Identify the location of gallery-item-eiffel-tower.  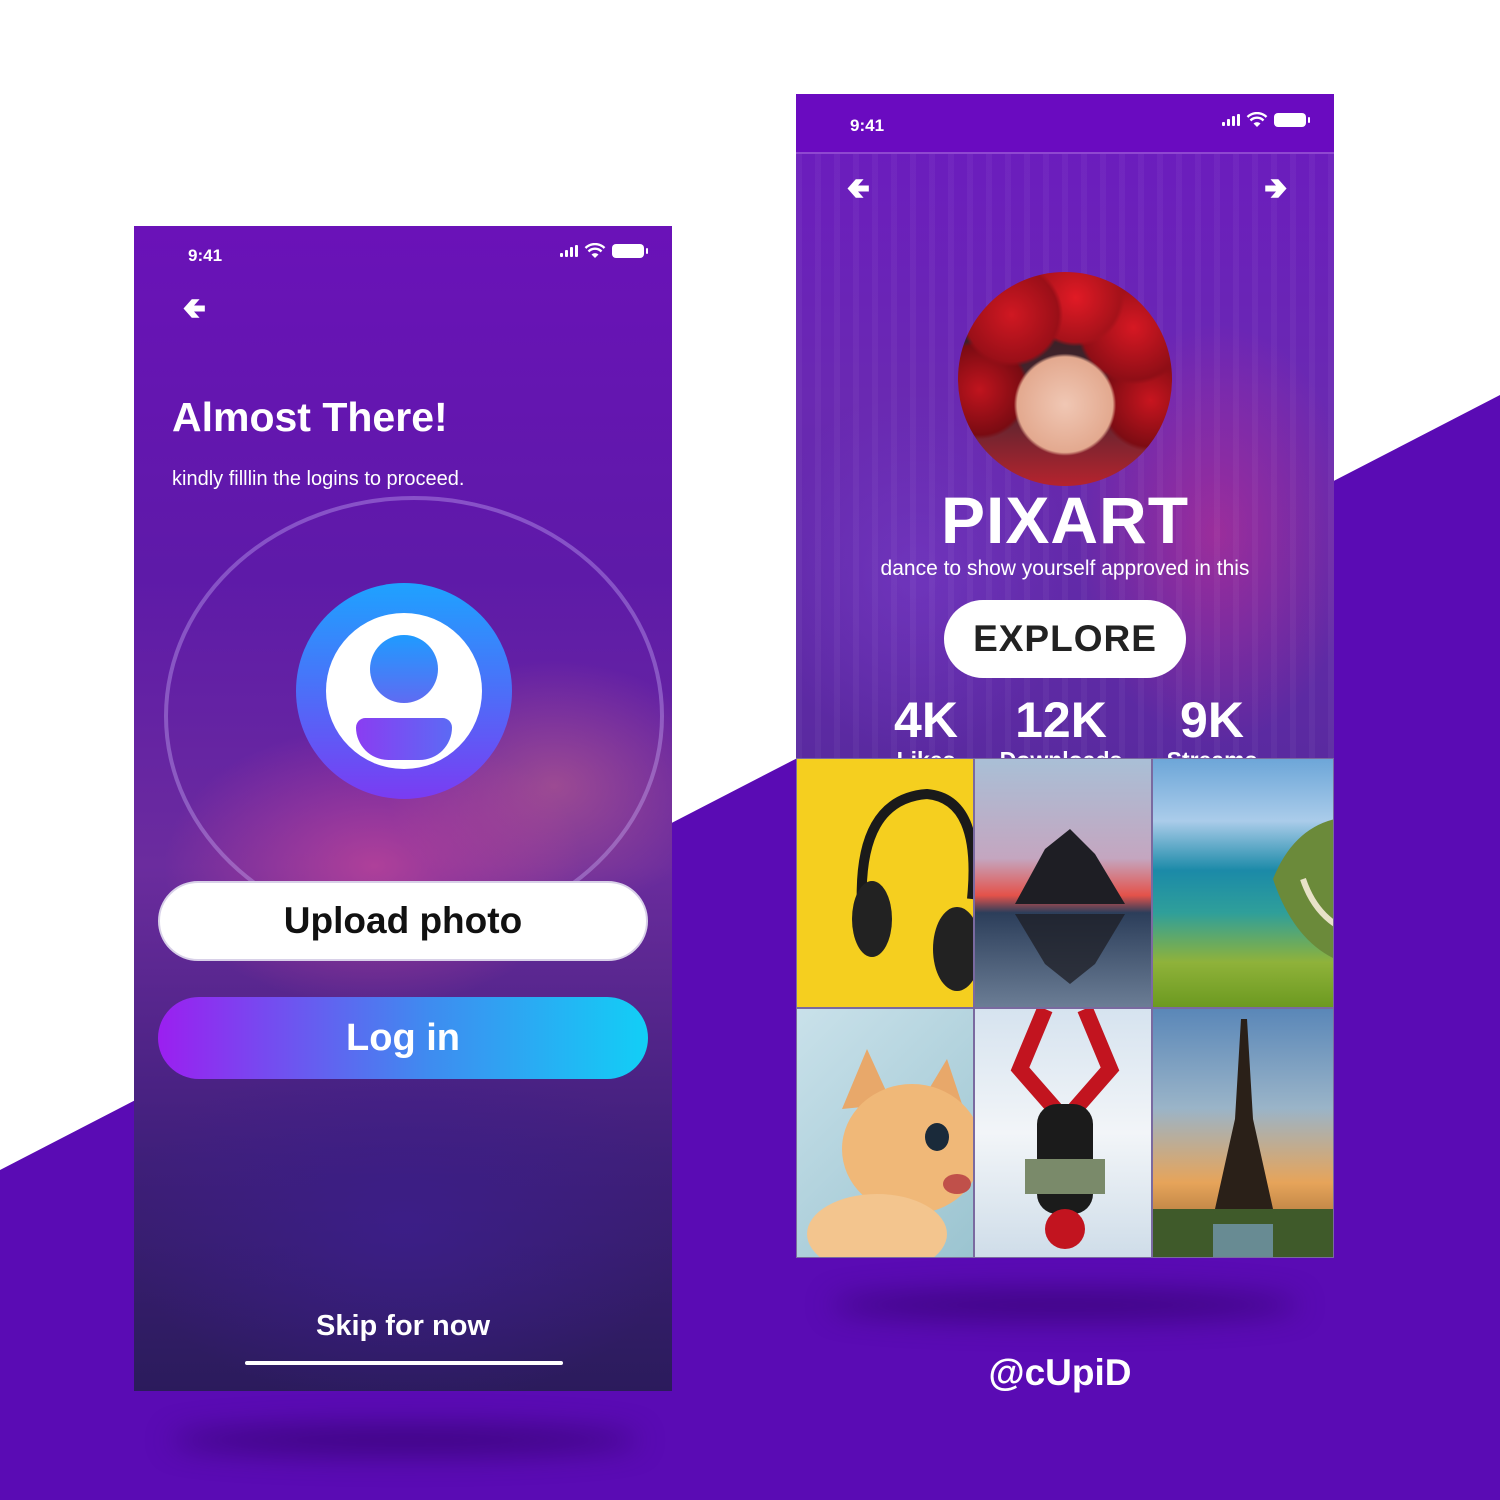
(1243, 1133).